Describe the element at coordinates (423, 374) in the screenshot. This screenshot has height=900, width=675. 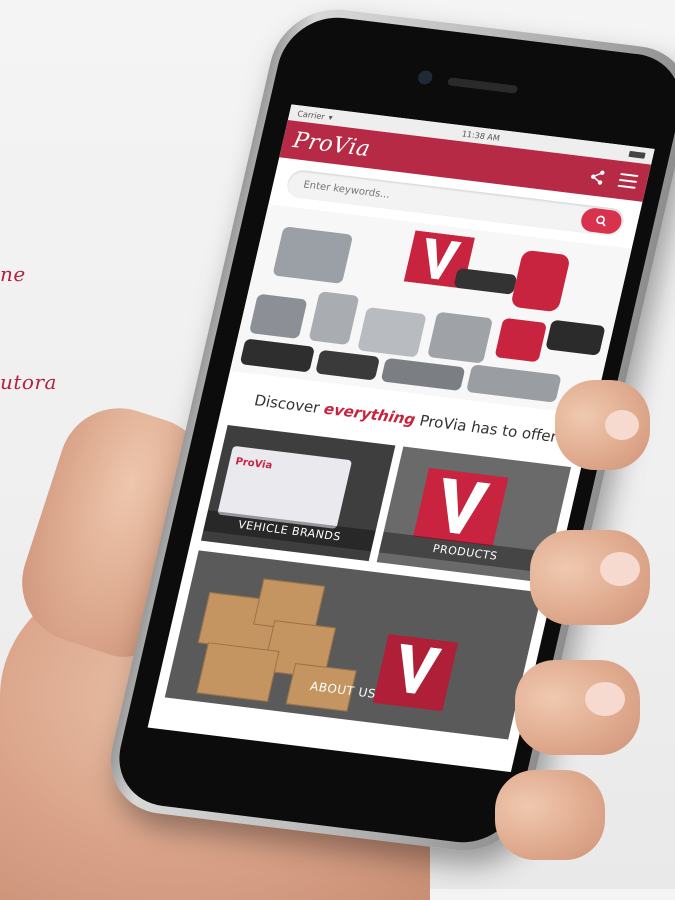
I see `part-sensors` at that location.